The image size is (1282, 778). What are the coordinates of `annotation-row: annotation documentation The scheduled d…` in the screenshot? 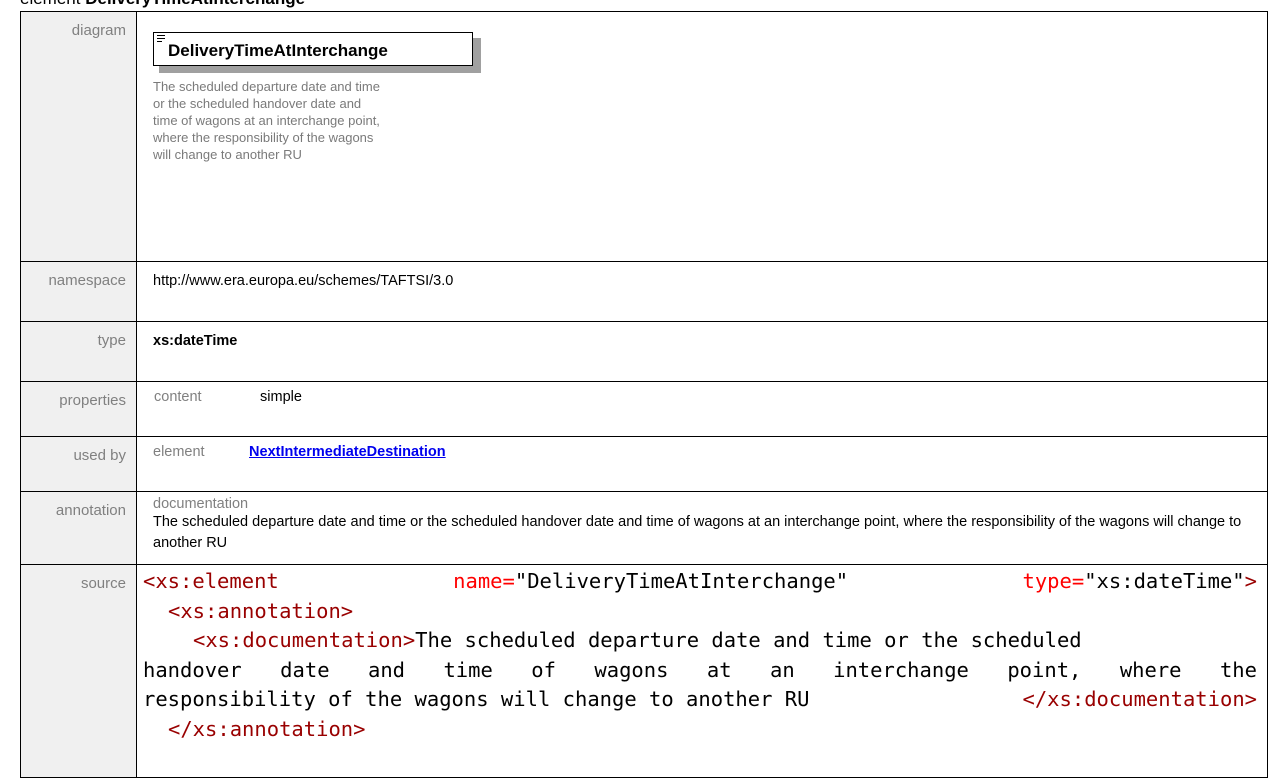 It's located at (644, 528).